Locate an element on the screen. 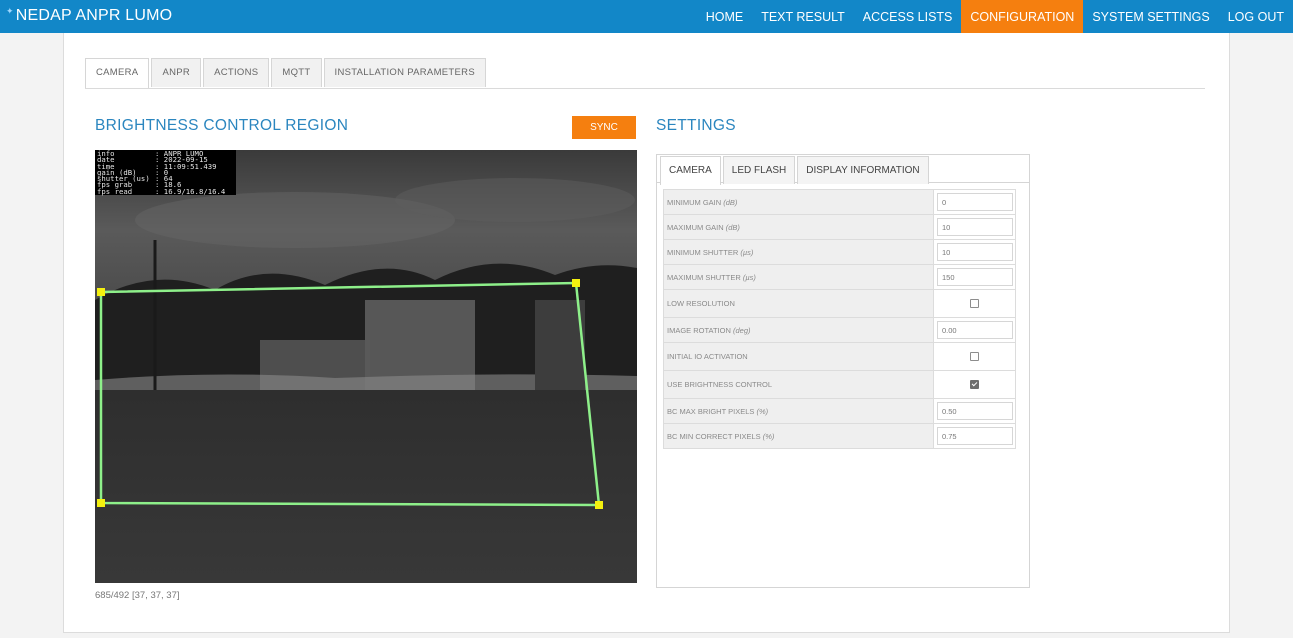  settings-row: MINIMUM SHUTTER (µs) 10 is located at coordinates (839, 252).